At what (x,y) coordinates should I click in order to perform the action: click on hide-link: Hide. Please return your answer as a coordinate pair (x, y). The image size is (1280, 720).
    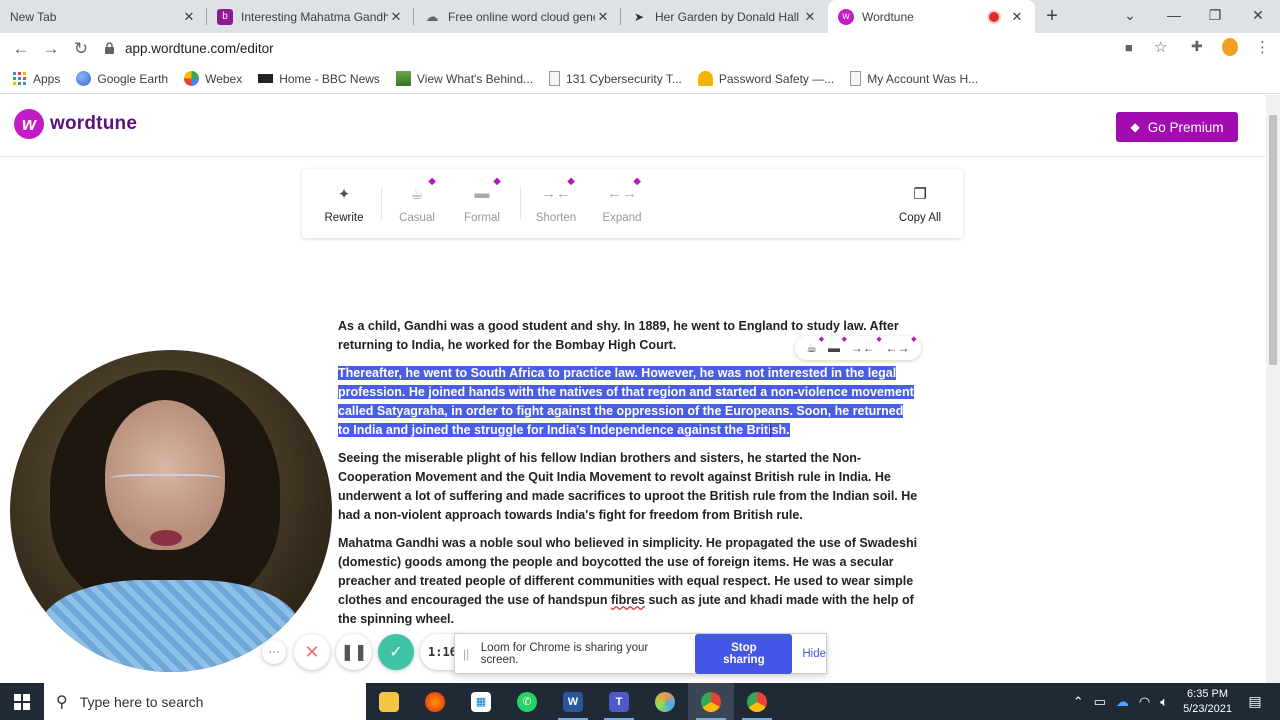
    Looking at the image, I should click on (814, 654).